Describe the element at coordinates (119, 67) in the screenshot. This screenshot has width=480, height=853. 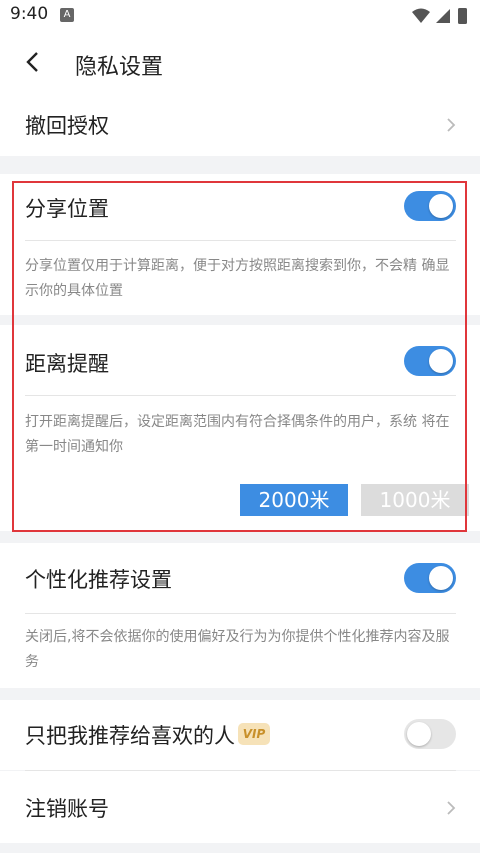
I see `page-title: 隐私设置` at that location.